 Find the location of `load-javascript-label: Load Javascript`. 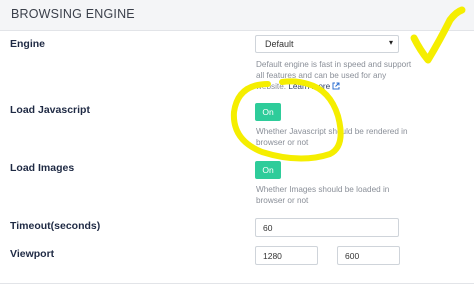

load-javascript-label: Load Javascript is located at coordinates (50, 110).